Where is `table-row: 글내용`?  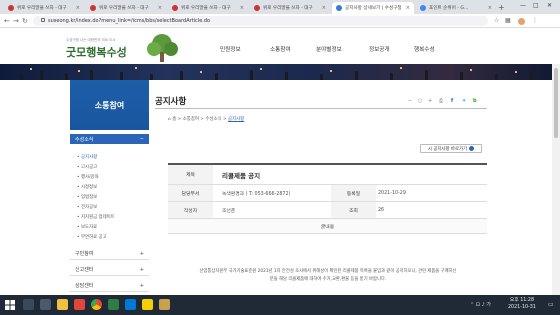 table-row: 글내용 is located at coordinates (327, 226).